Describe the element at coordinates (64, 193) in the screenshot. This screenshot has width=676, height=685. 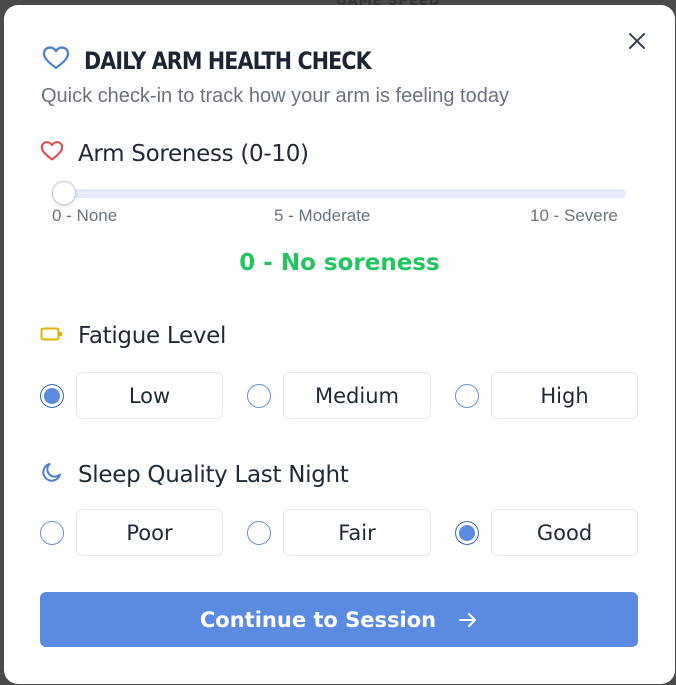
I see `soreness-slider-thumb` at that location.